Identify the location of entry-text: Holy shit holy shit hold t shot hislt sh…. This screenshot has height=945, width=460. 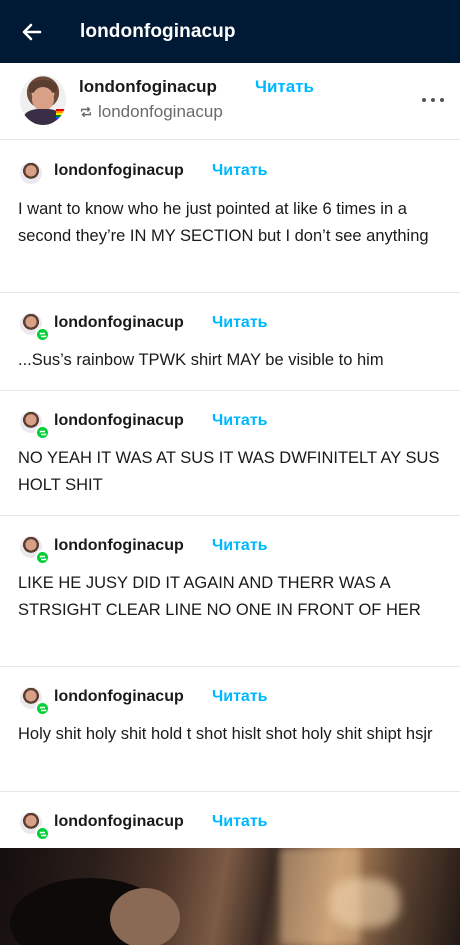
(225, 734).